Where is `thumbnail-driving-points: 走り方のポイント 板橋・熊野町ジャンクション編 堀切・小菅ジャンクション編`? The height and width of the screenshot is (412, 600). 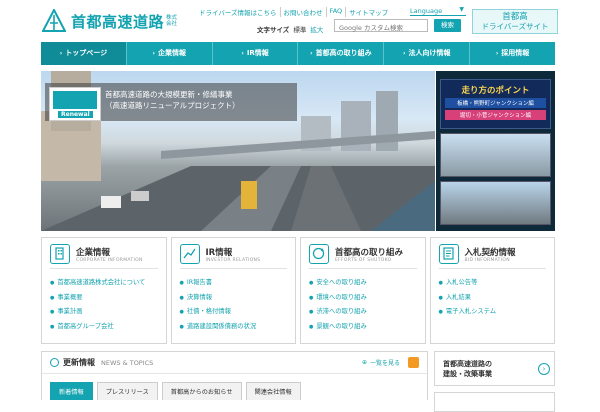 thumbnail-driving-points: 走り方のポイント 板橋・熊野町ジャンクション編 堀切・小菅ジャンクション編 is located at coordinates (495, 104).